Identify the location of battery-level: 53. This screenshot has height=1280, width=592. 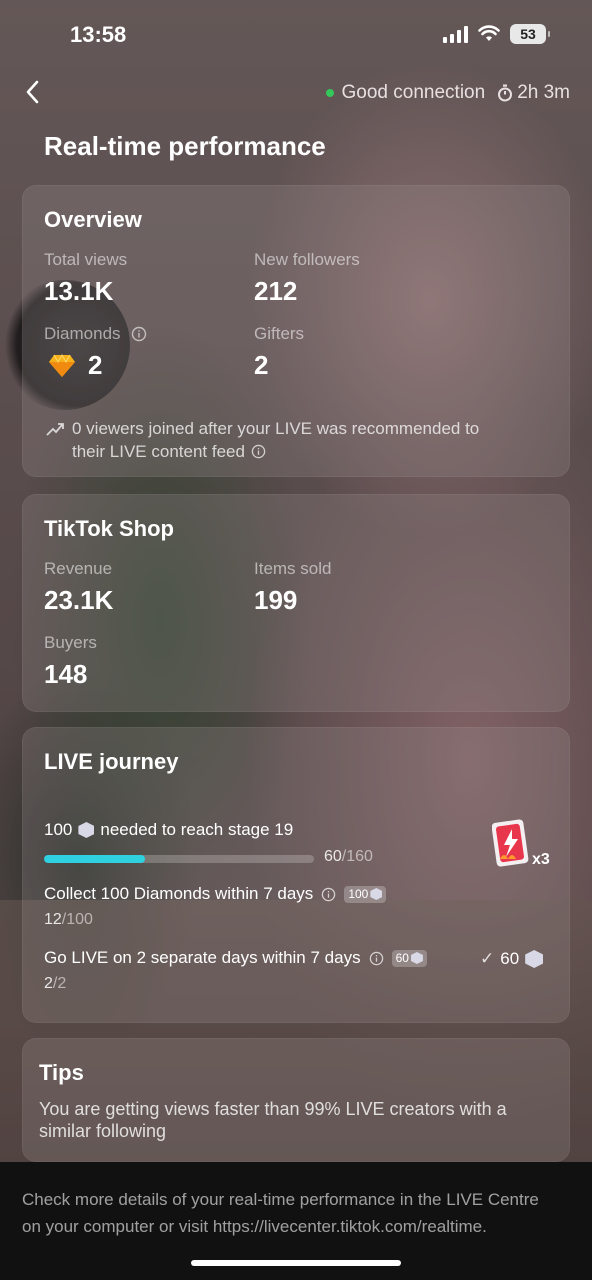
(528, 34).